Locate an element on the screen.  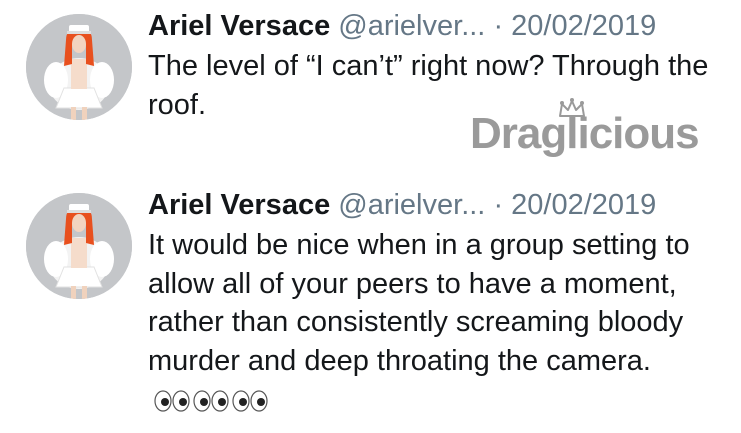
watermark: Draglicious is located at coordinates (598, 131).